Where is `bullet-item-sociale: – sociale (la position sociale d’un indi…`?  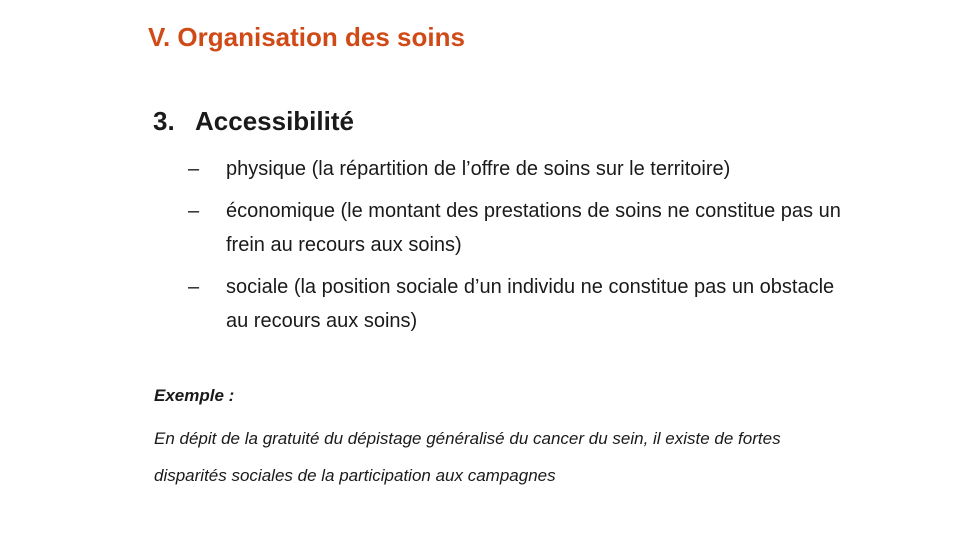
bullet-item-sociale: – sociale (la position sociale d’un indi… is located at coordinates (518, 304).